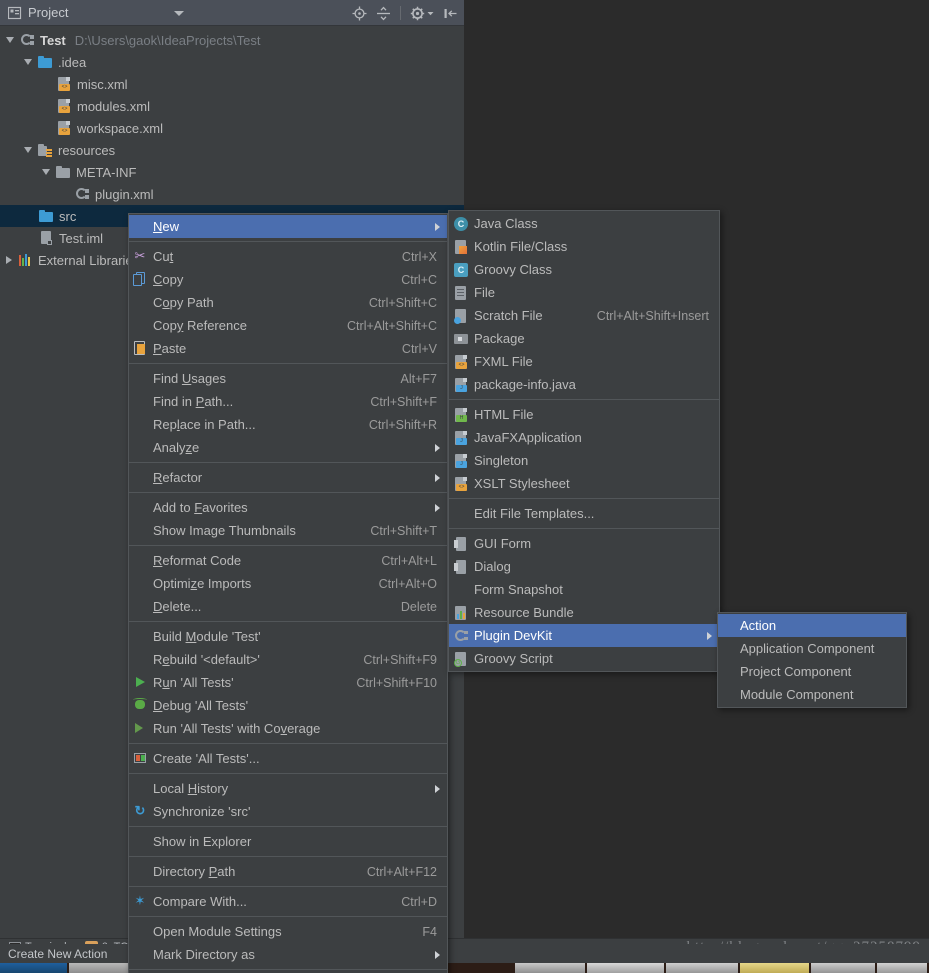 The image size is (929, 973). I want to click on tree-node-workspace-xml: <> workspace.xml, so click(232, 128).